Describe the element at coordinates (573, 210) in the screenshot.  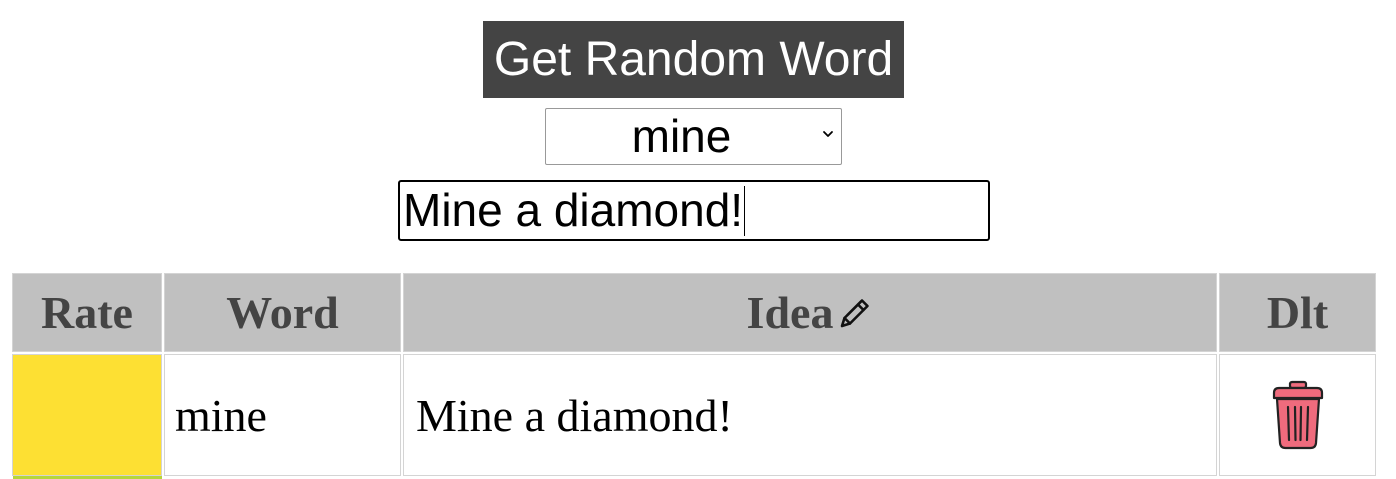
I see `idea-input-text: Mine a diamond!` at that location.